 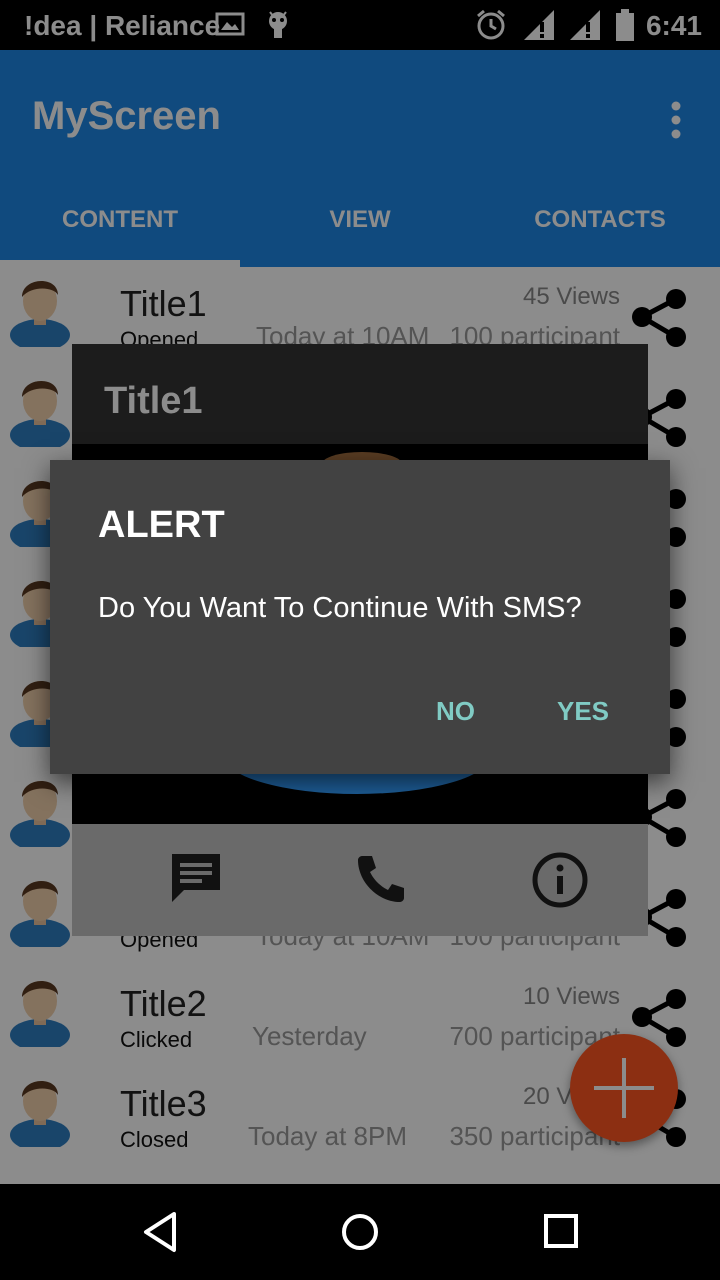 What do you see at coordinates (161, 525) in the screenshot?
I see `alert-title: ALERT` at bounding box center [161, 525].